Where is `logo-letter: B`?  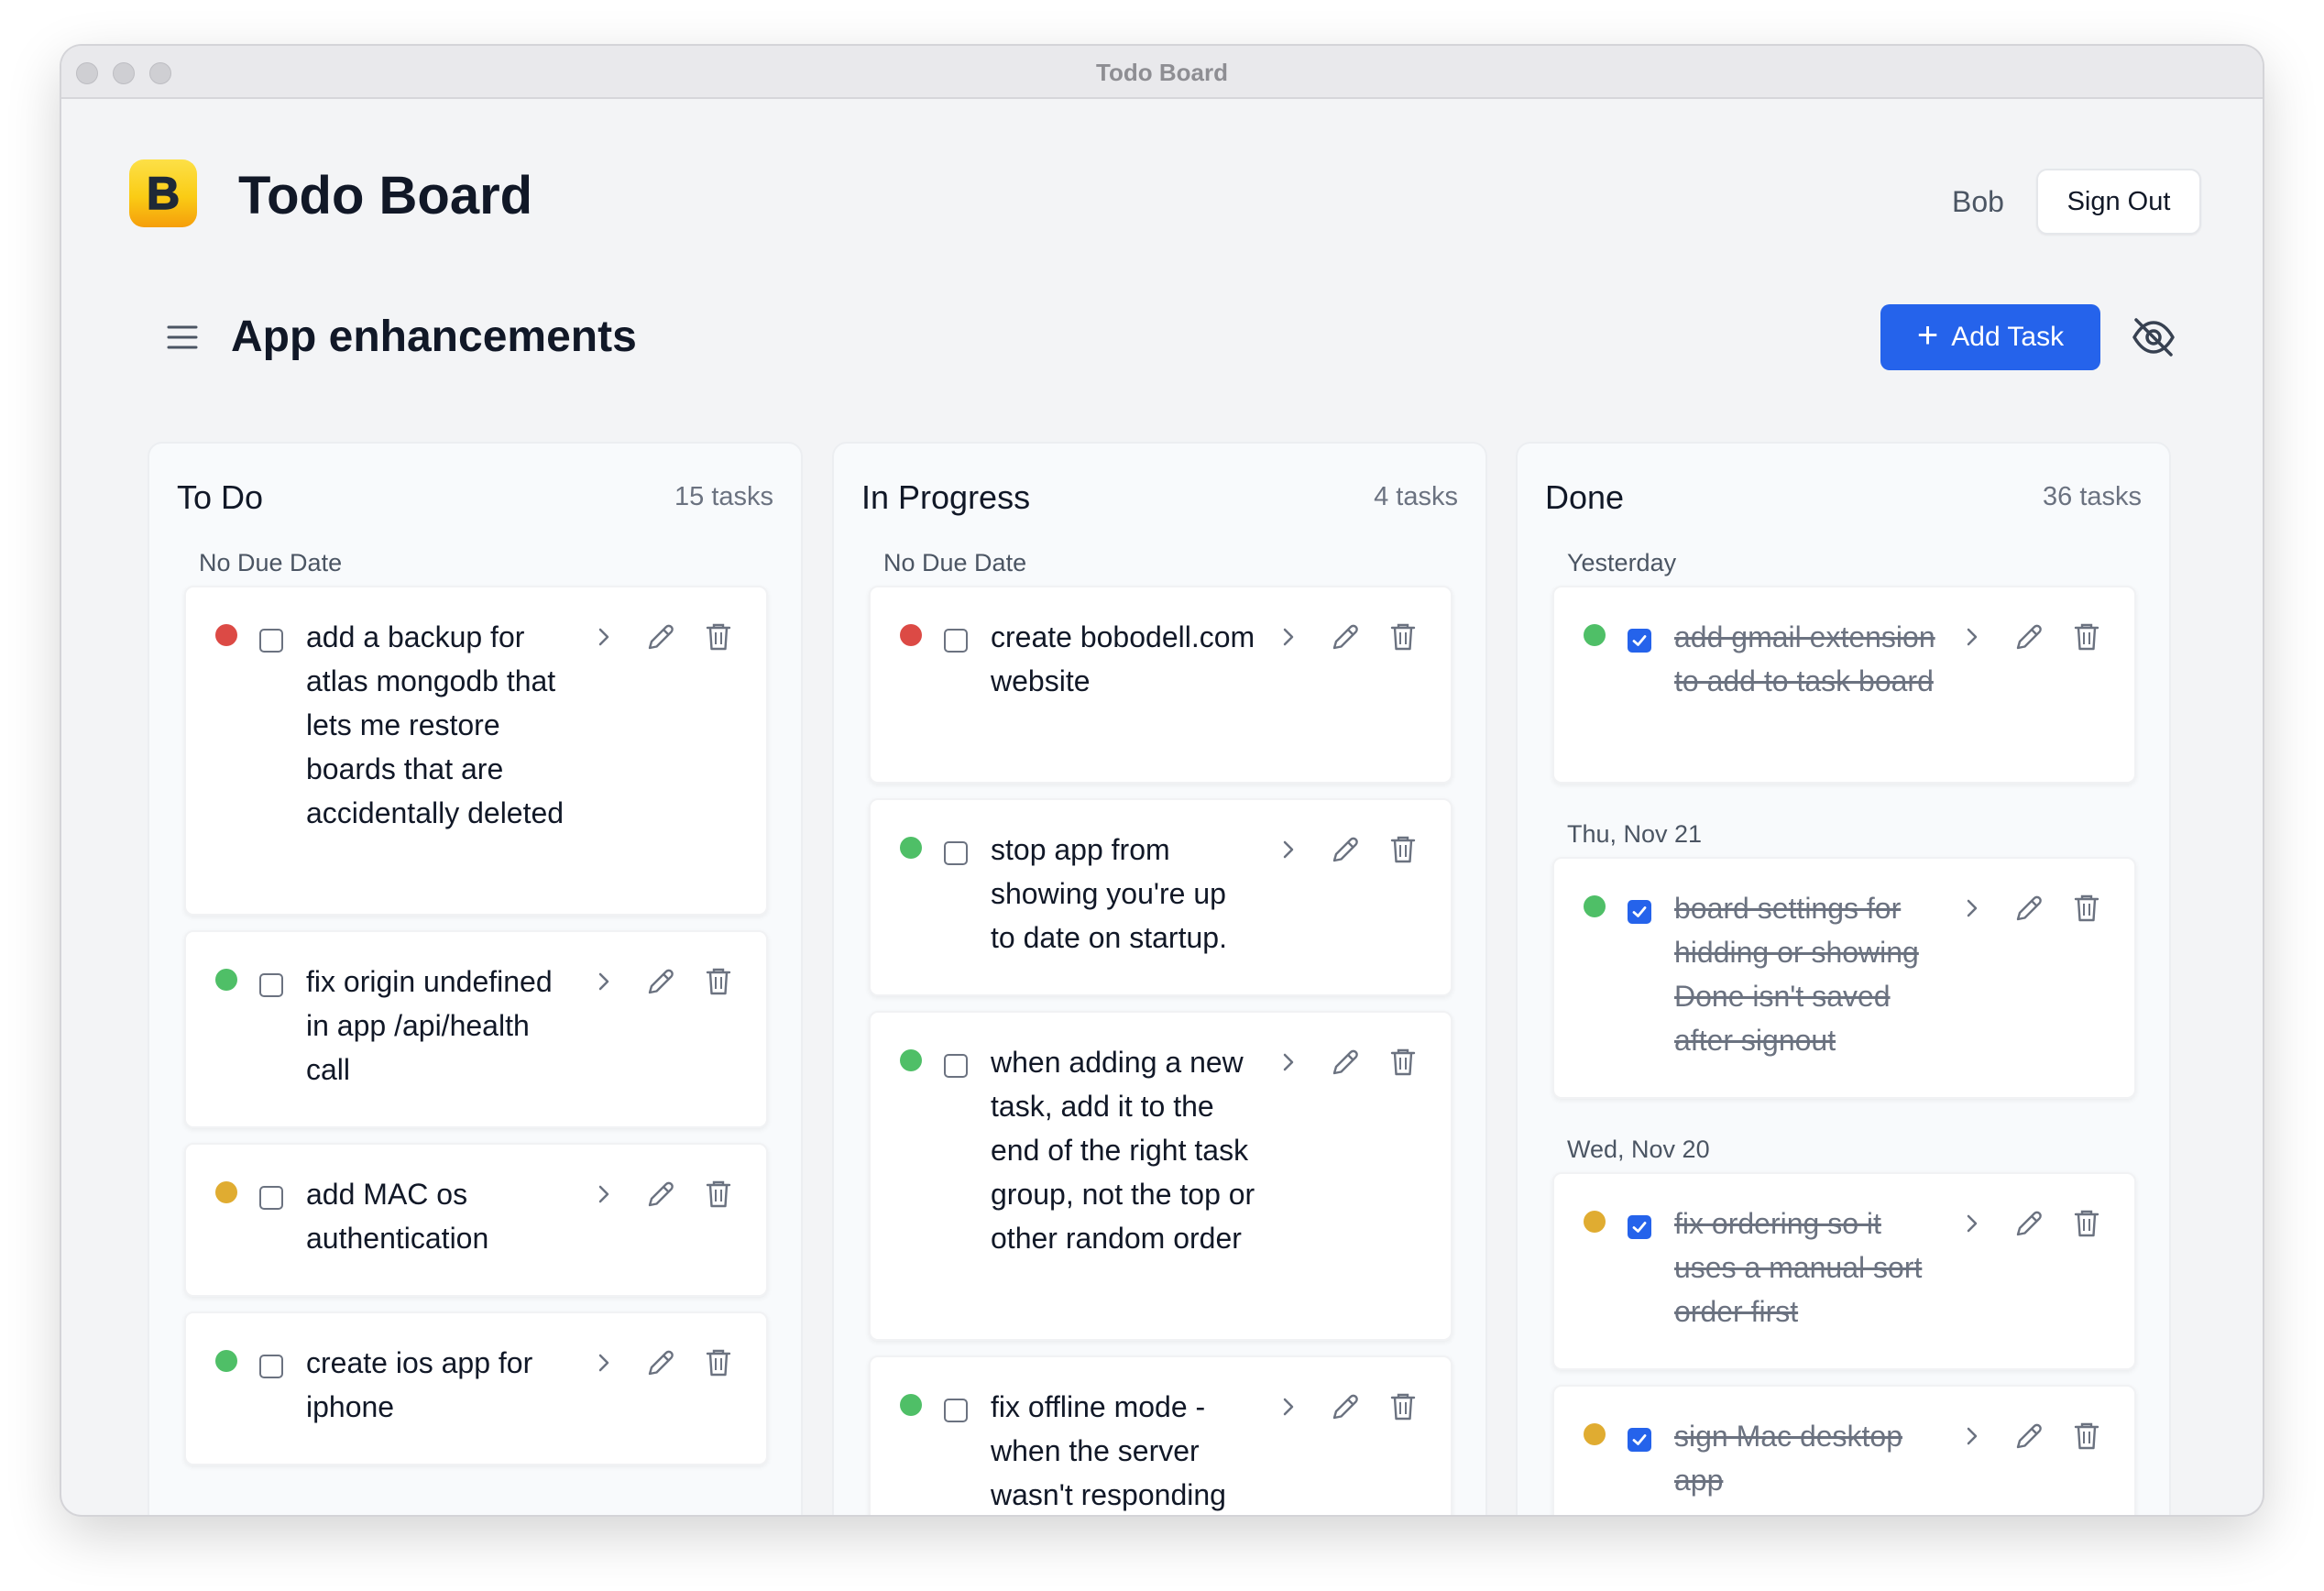 logo-letter: B is located at coordinates (163, 194).